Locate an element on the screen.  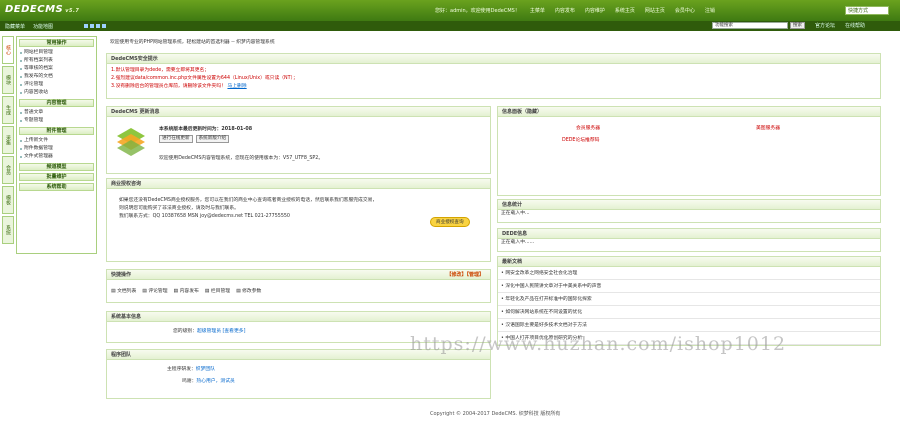
image-server-link: 美图服务器 is located at coordinates (768, 129).